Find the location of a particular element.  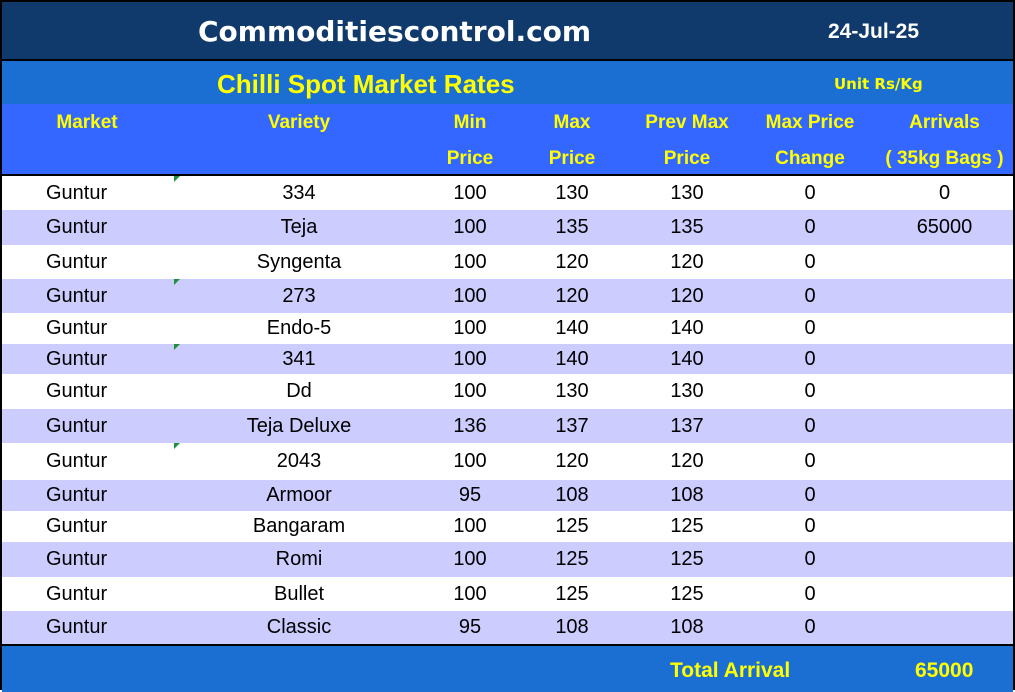

table-row: Guntur Dd 100 130 130 0 is located at coordinates (507, 391).